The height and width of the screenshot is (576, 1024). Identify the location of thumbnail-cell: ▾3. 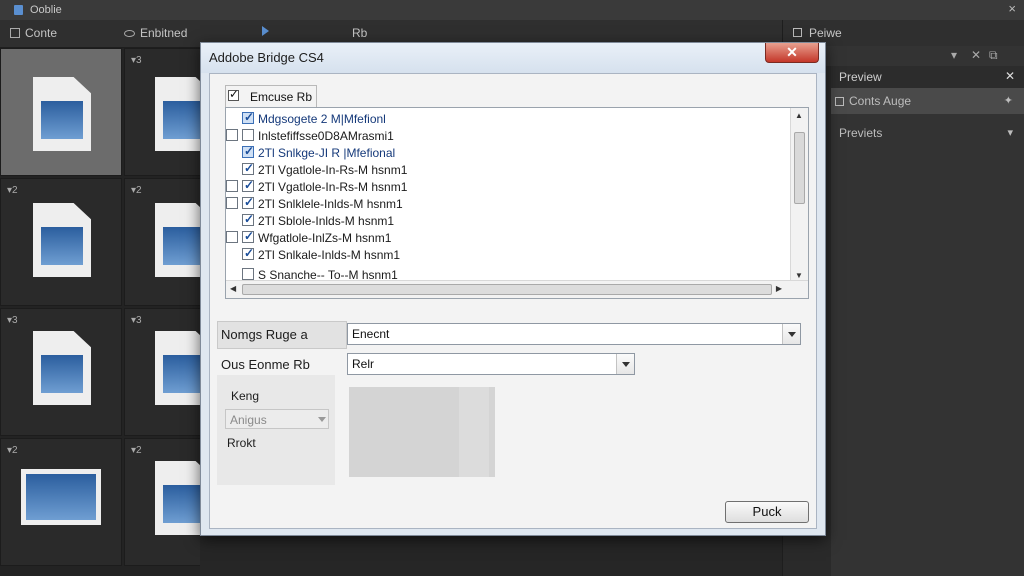
(61, 372).